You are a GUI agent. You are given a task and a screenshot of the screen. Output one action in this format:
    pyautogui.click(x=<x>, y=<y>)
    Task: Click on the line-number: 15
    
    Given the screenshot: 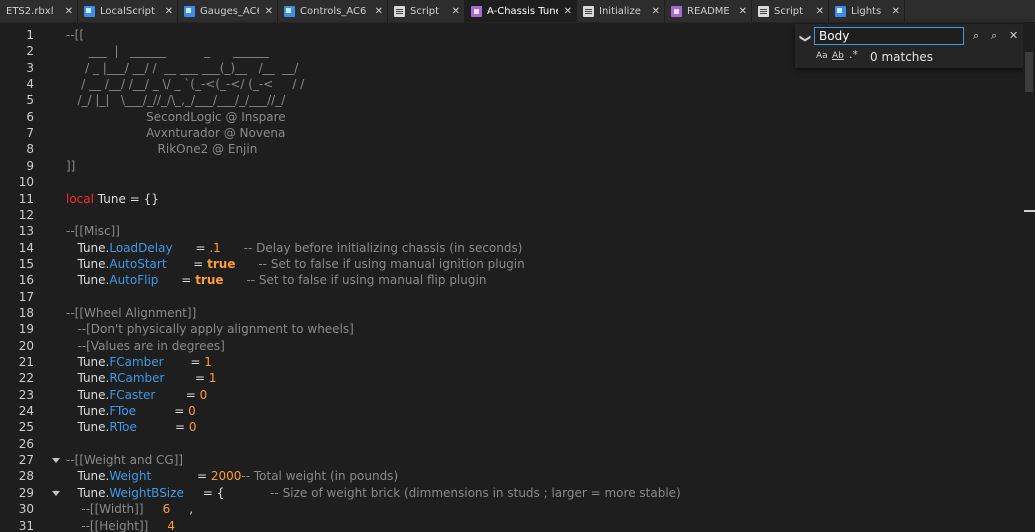 What is the action you would take?
    pyautogui.click(x=26, y=264)
    